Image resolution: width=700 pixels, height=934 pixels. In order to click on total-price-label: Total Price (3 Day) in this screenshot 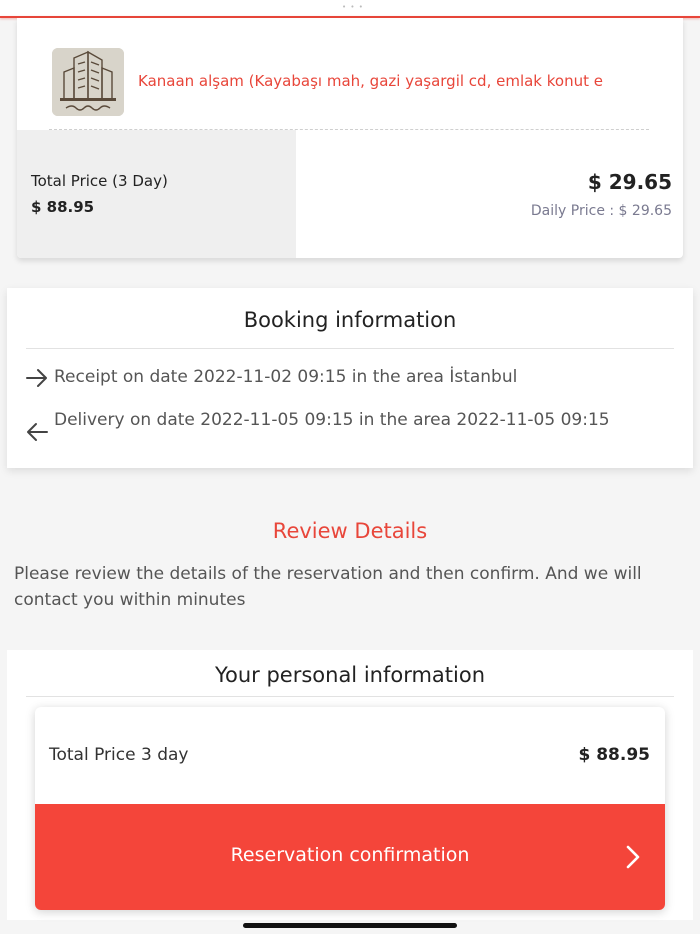, I will do `click(99, 181)`.